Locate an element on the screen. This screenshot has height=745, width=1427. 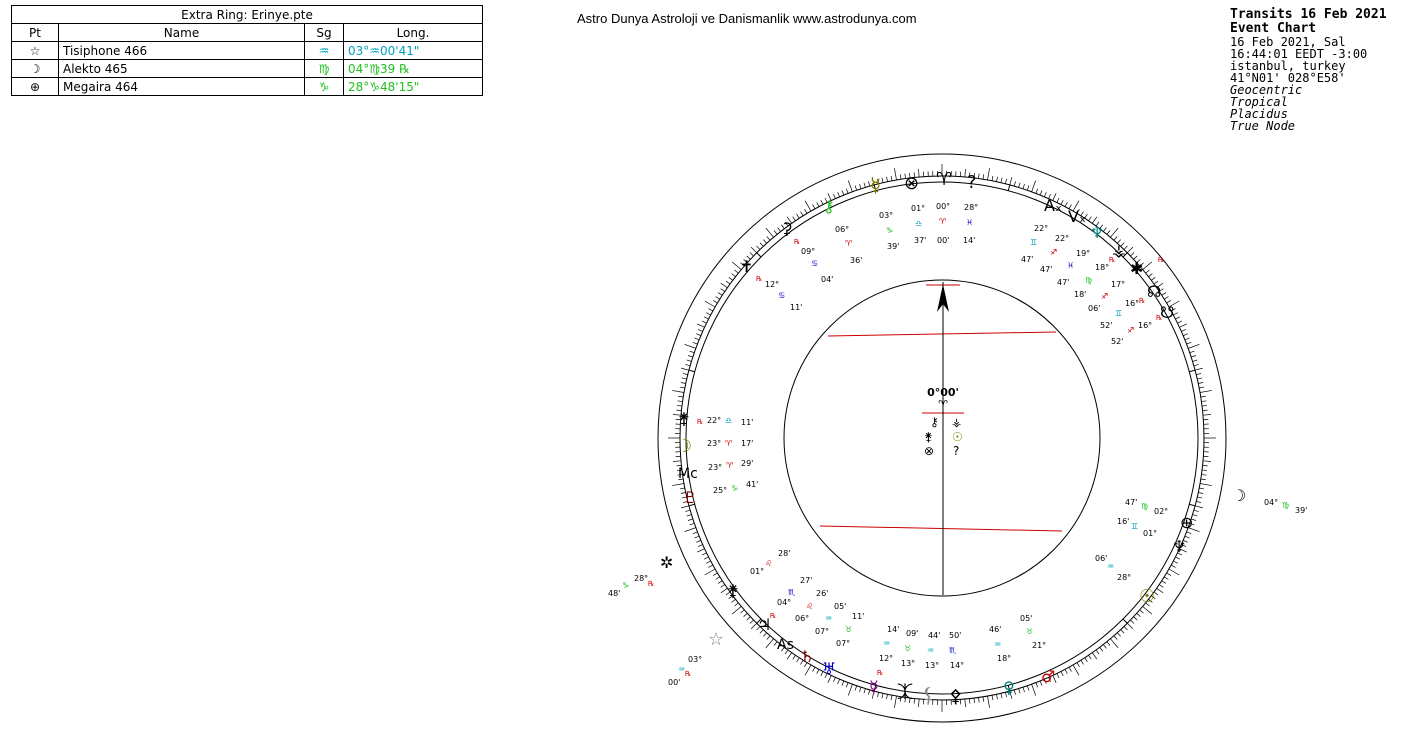
venus-icon: ♀ is located at coordinates (1009, 687).